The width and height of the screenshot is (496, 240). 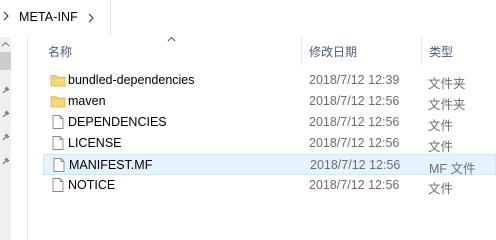 What do you see at coordinates (95, 143) in the screenshot?
I see `file-name: LICENSE` at bounding box center [95, 143].